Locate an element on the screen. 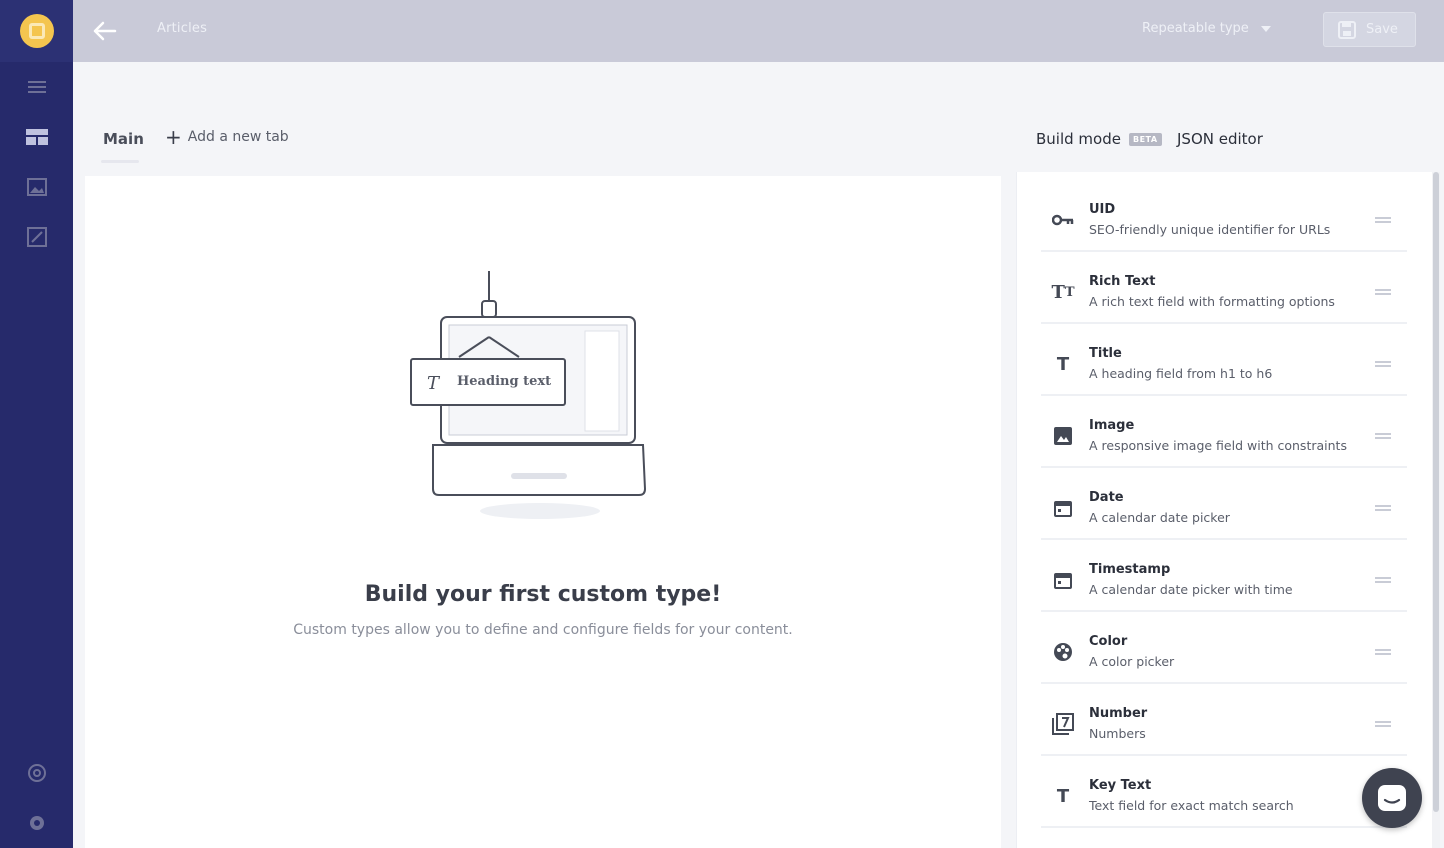 The image size is (1444, 848). palette-icon is located at coordinates (1063, 652).